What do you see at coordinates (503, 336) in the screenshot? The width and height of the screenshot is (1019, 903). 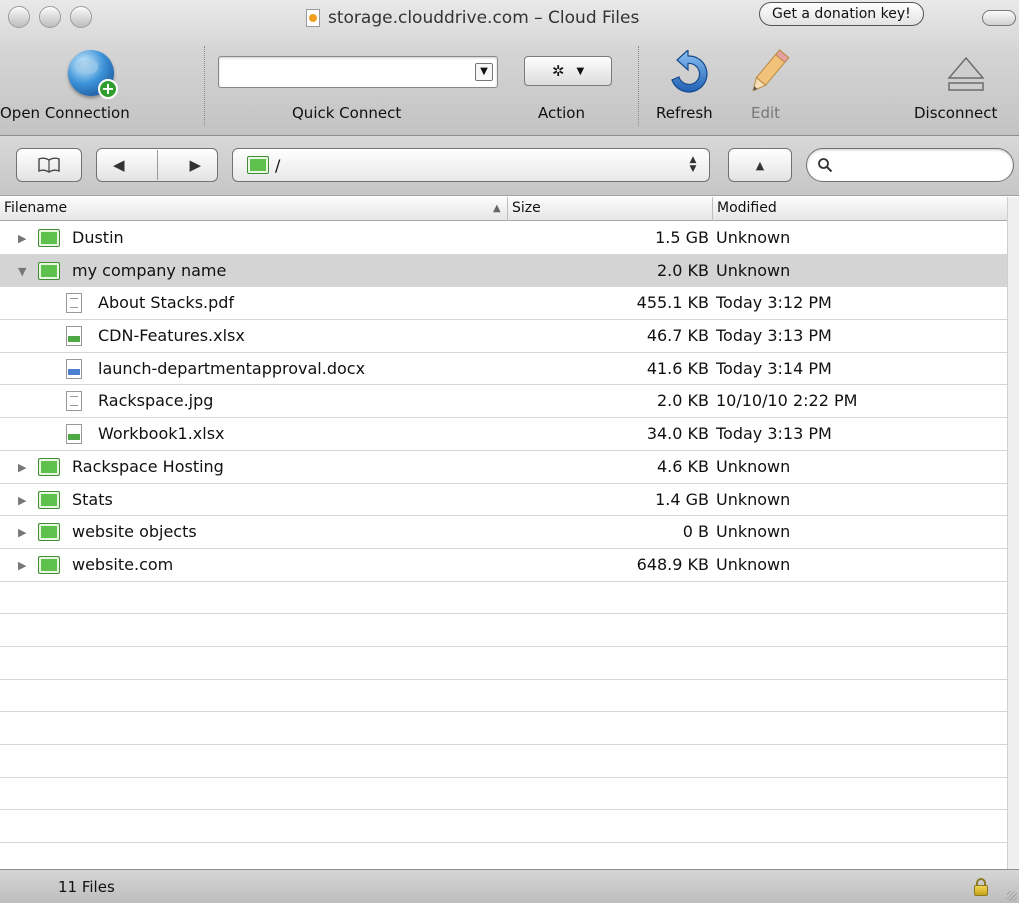 I see `table-row: CDN-Features.xlsx 46.7 KB Today 3:13 PM` at bounding box center [503, 336].